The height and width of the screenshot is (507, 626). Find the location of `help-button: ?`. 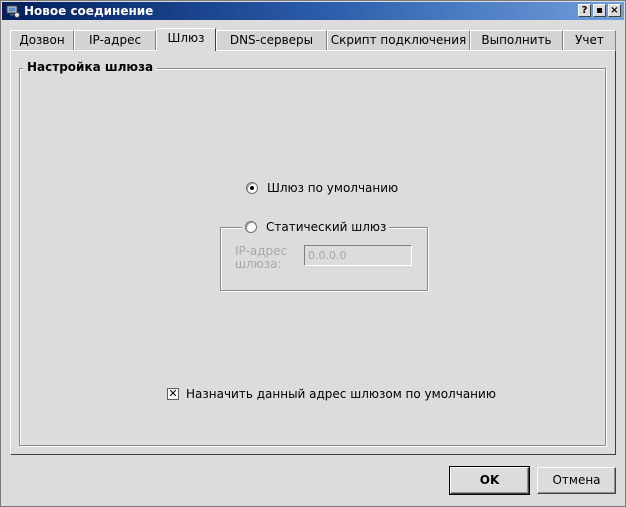

help-button: ? is located at coordinates (584, 10).